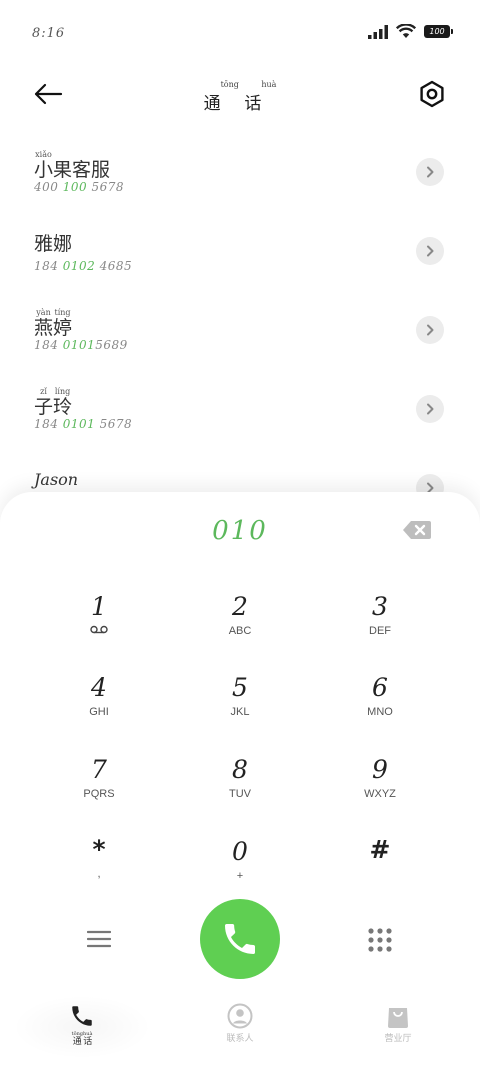  Describe the element at coordinates (83, 266) in the screenshot. I see `contact-number: 184 0102 4685` at that location.